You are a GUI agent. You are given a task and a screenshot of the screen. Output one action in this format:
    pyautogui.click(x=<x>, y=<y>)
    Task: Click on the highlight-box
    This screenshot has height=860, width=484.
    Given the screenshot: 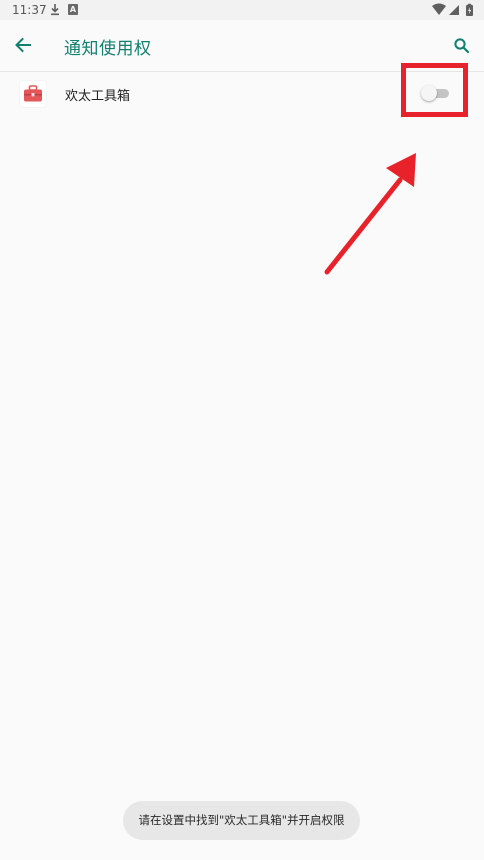 What is the action you would take?
    pyautogui.click(x=434, y=90)
    